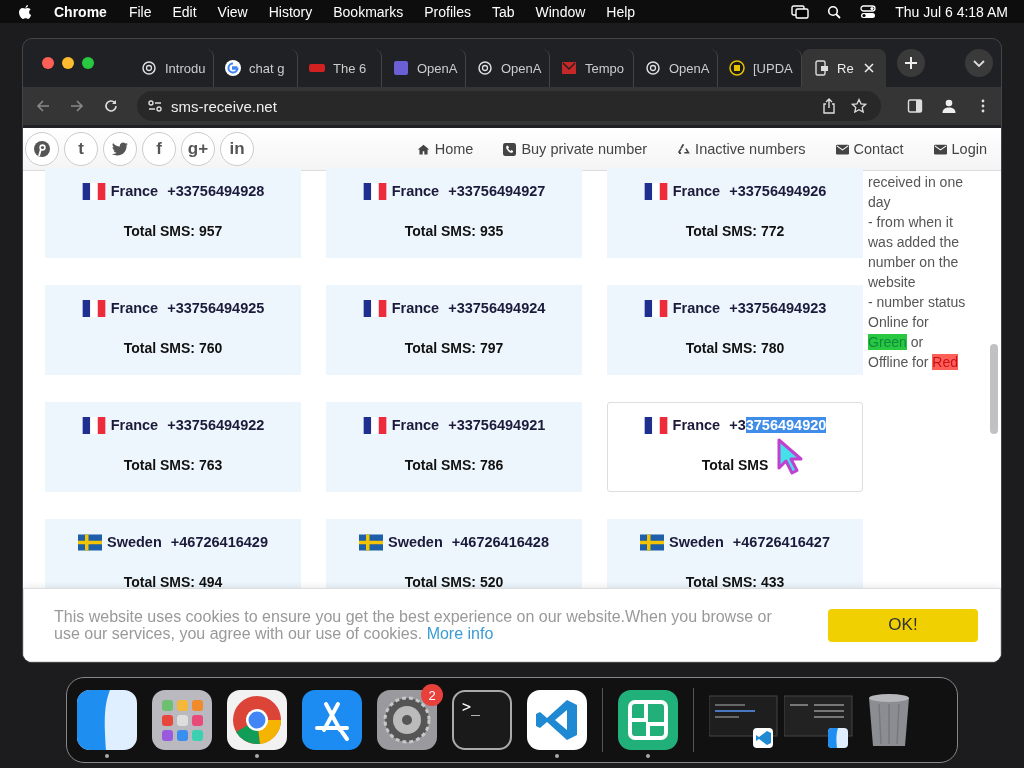 The height and width of the screenshot is (768, 1024). I want to click on layout-app-icon, so click(648, 720).